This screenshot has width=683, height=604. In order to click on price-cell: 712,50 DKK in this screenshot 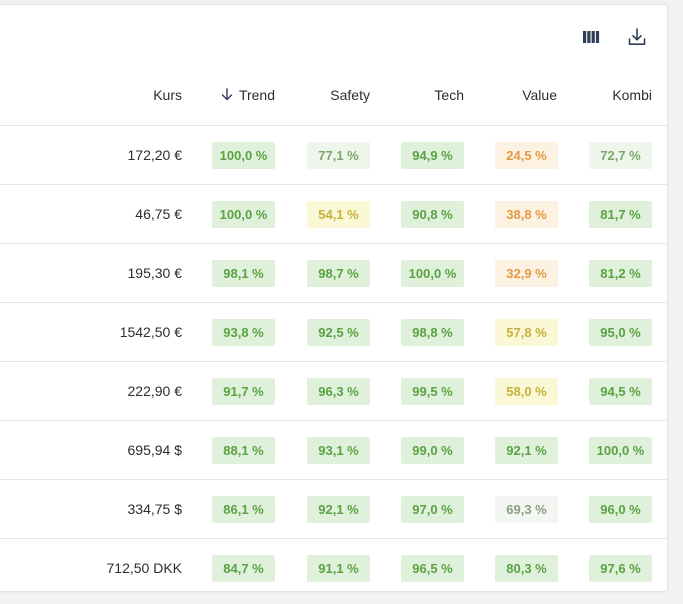, I will do `click(144, 568)`.